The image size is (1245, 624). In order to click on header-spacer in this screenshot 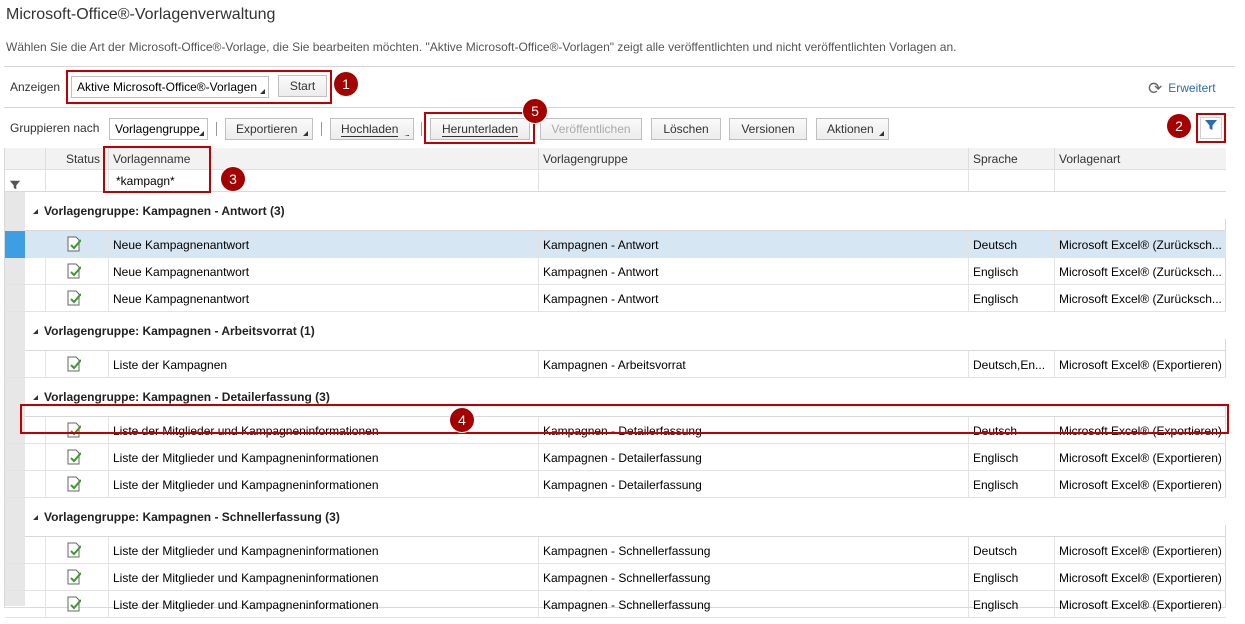, I will do `click(35, 158)`.